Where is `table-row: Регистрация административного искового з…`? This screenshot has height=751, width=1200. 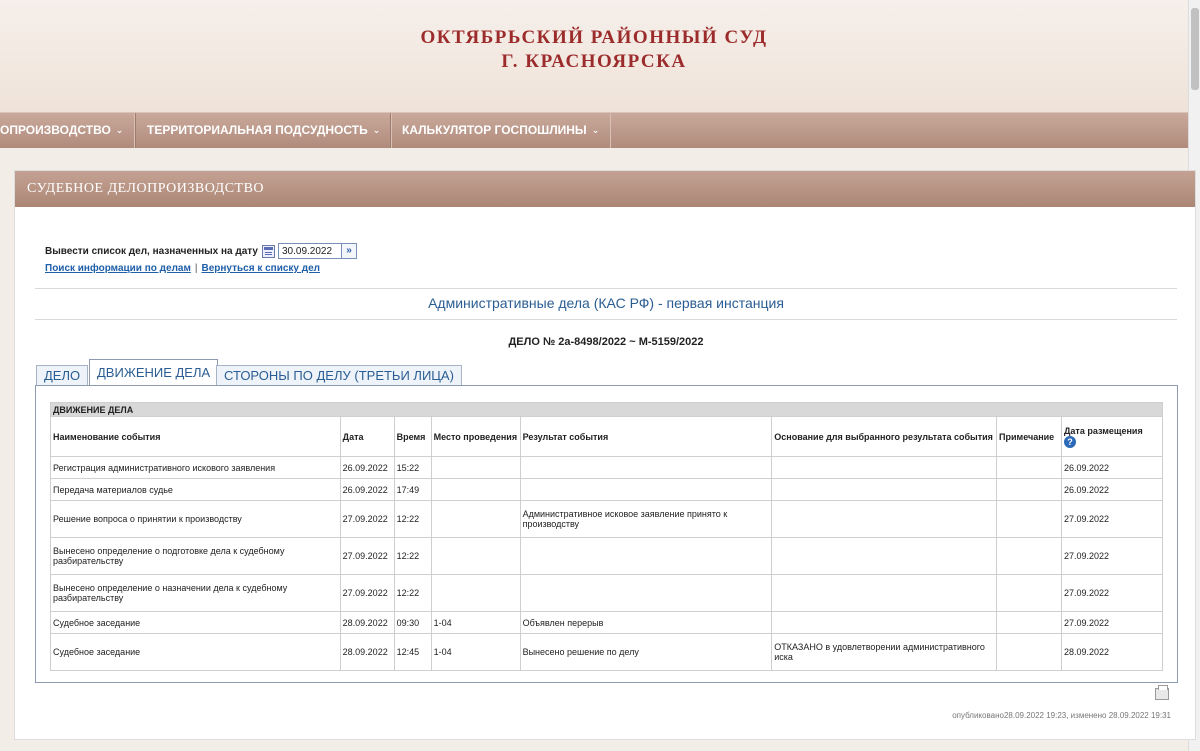 table-row: Регистрация административного искового з… is located at coordinates (606, 467).